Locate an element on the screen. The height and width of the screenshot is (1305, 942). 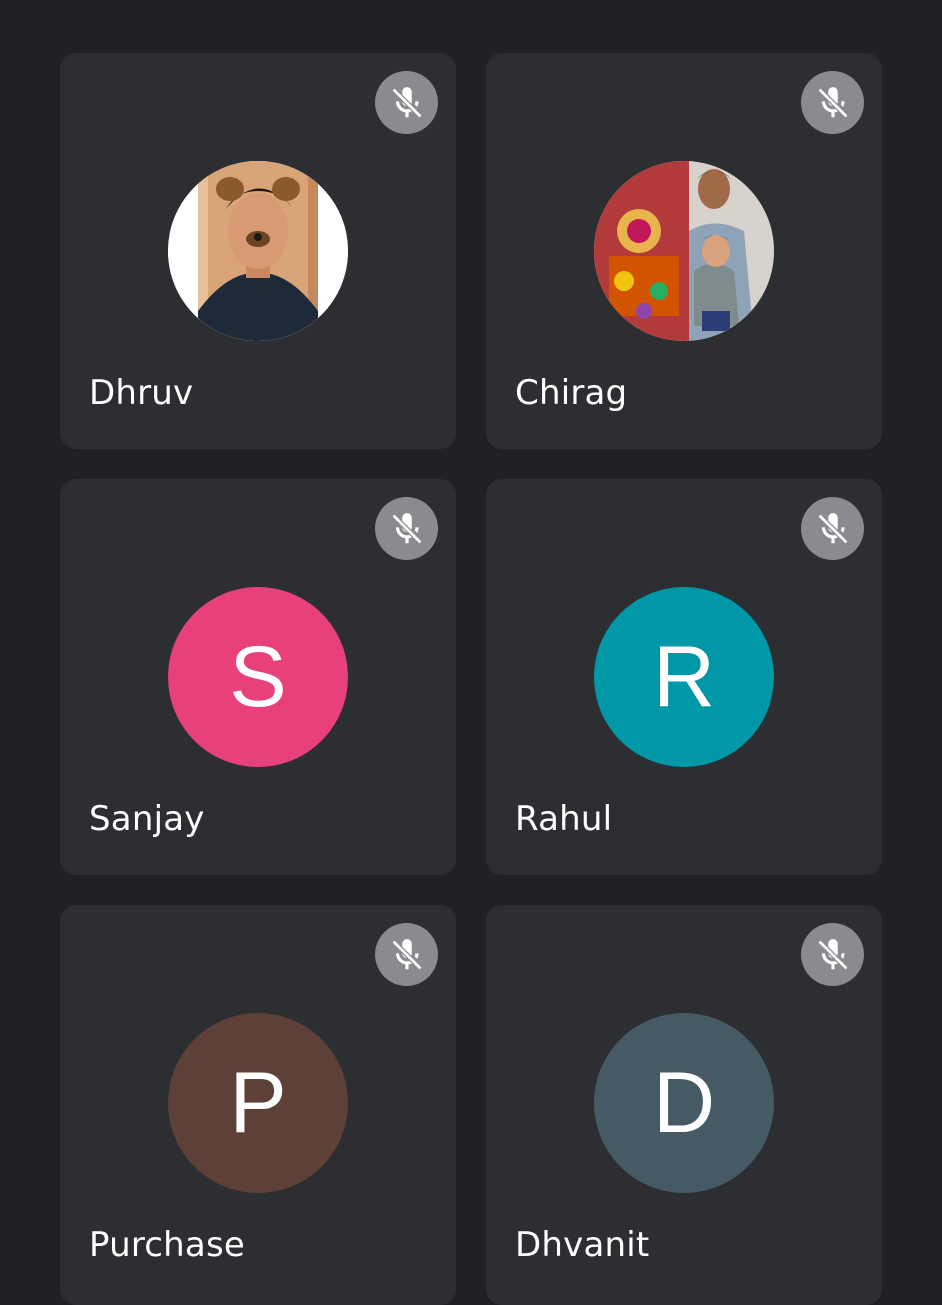
avatar-initial-letter: D is located at coordinates (684, 1103).